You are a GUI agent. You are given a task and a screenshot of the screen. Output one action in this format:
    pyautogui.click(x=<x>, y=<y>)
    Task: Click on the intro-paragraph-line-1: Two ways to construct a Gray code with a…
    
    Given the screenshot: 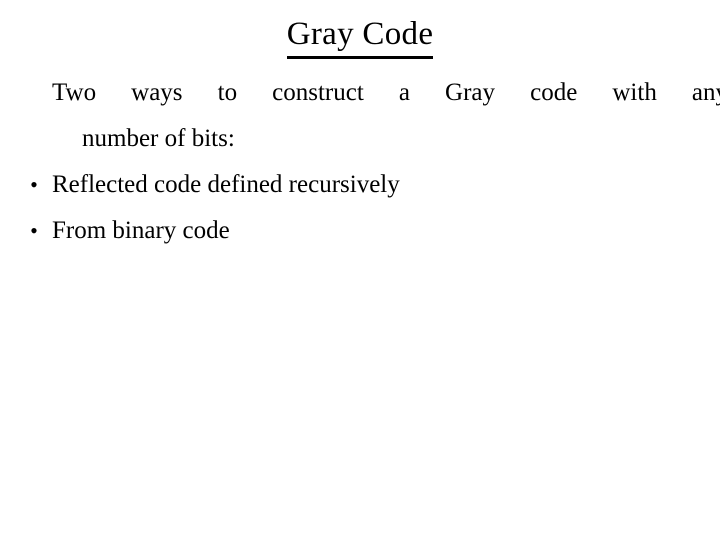 What is the action you would take?
    pyautogui.click(x=386, y=92)
    